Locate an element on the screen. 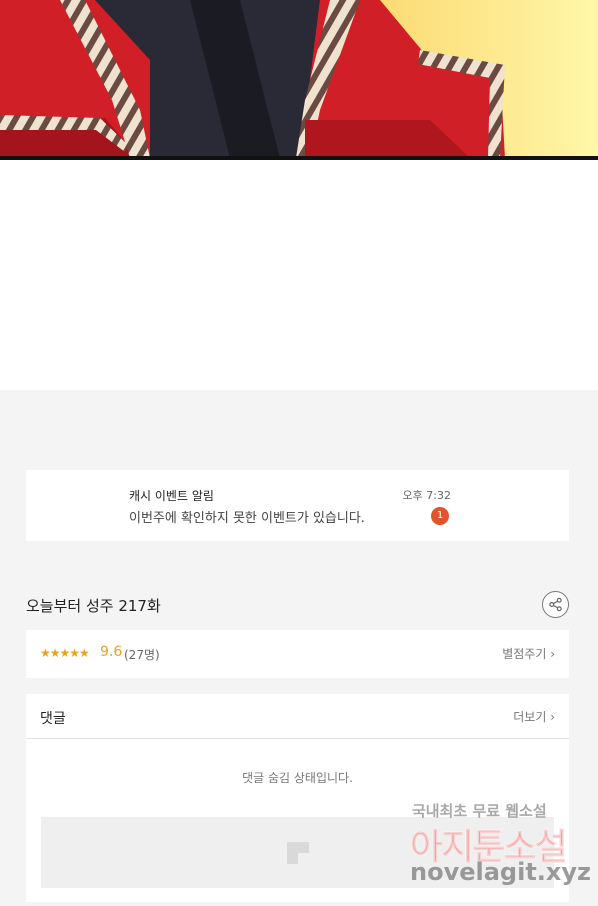 This screenshot has width=598, height=906. comments-hidden-message: 댓글 숨김 상태입니다. is located at coordinates (297, 778).